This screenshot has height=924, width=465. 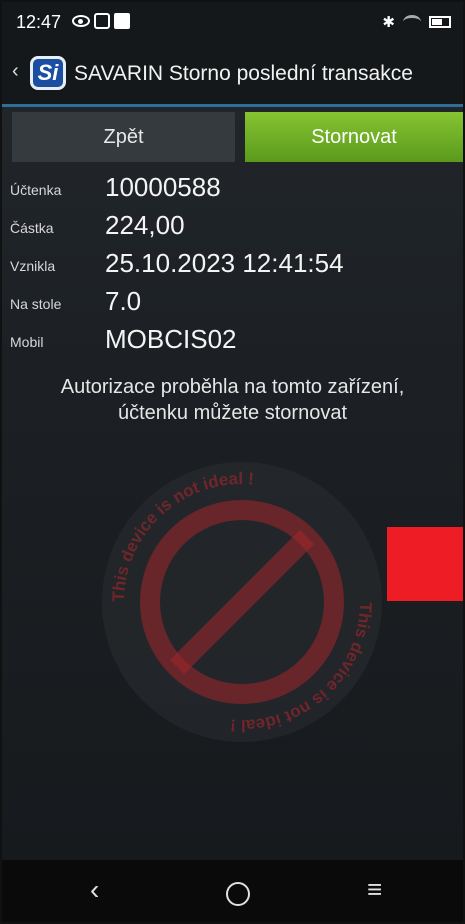 I want to click on chevron-left-icon: ‹, so click(x=15, y=71).